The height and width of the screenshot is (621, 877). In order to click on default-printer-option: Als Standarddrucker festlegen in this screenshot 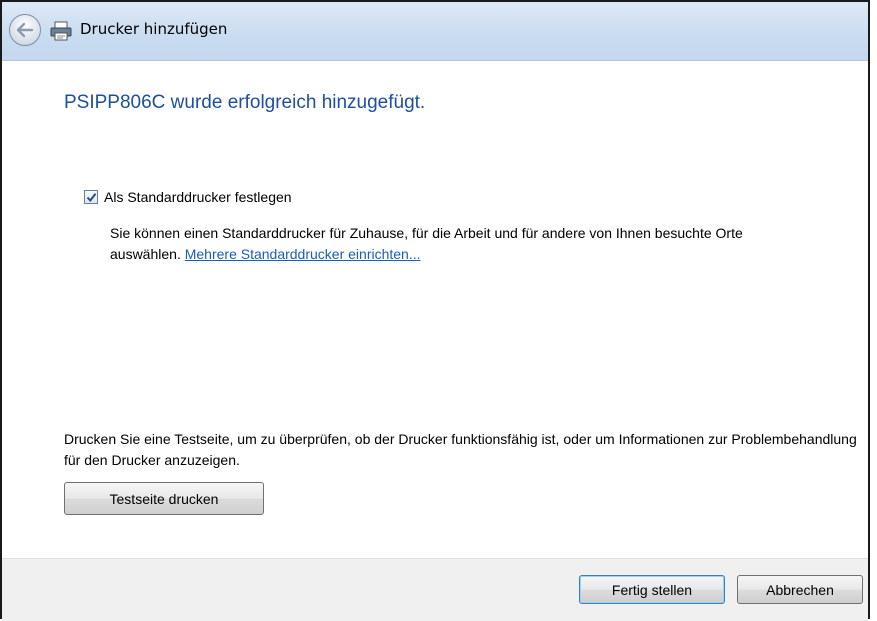, I will do `click(188, 197)`.